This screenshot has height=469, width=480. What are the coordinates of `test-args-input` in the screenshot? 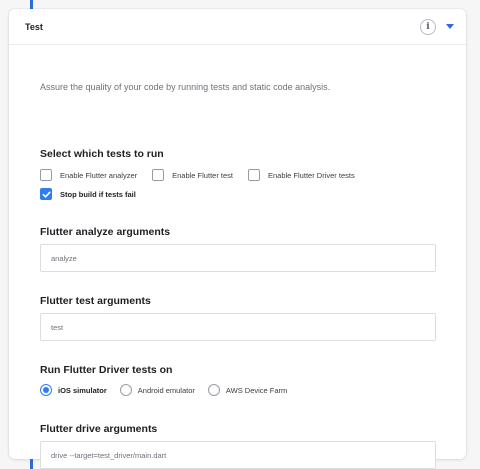 It's located at (238, 327).